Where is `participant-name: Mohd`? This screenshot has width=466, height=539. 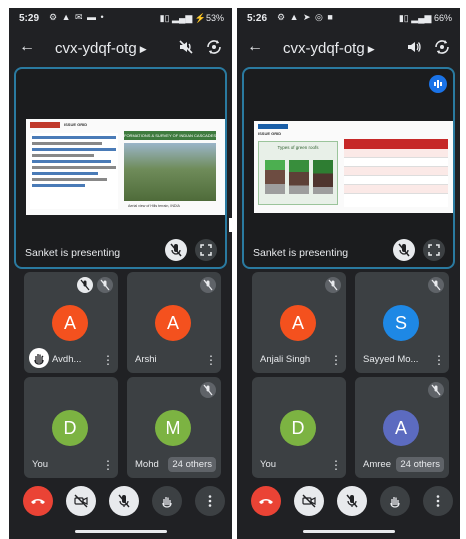 participant-name: Mohd is located at coordinates (147, 464).